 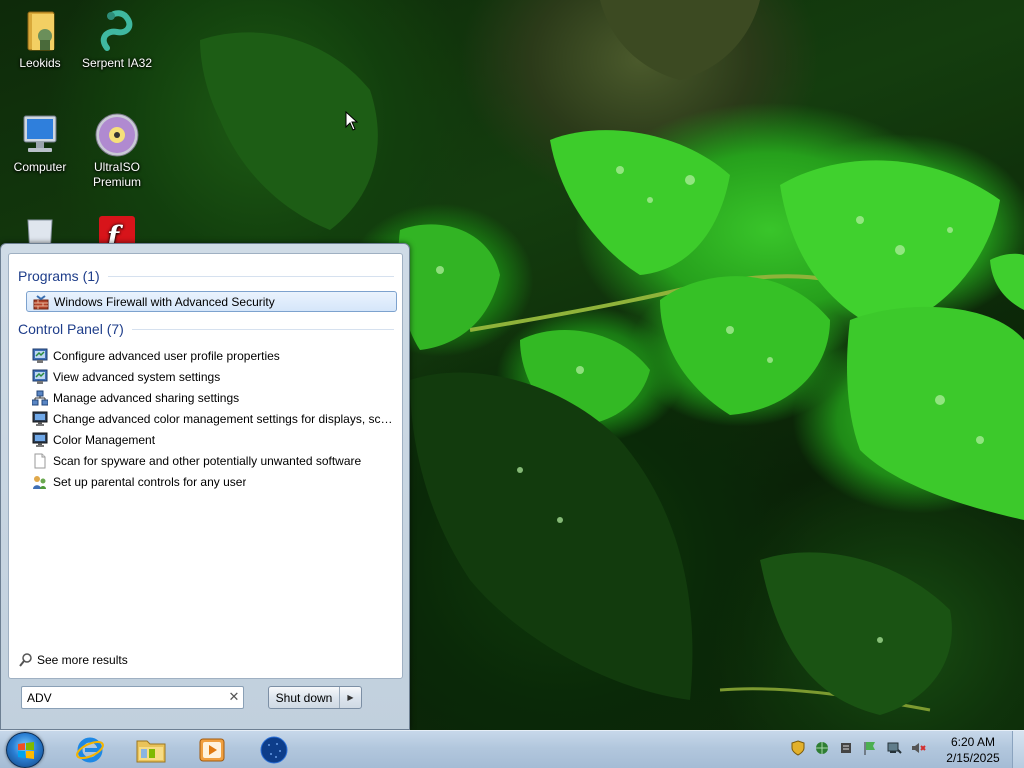 I want to click on taskbar-internet-explorer, so click(x=90, y=750).